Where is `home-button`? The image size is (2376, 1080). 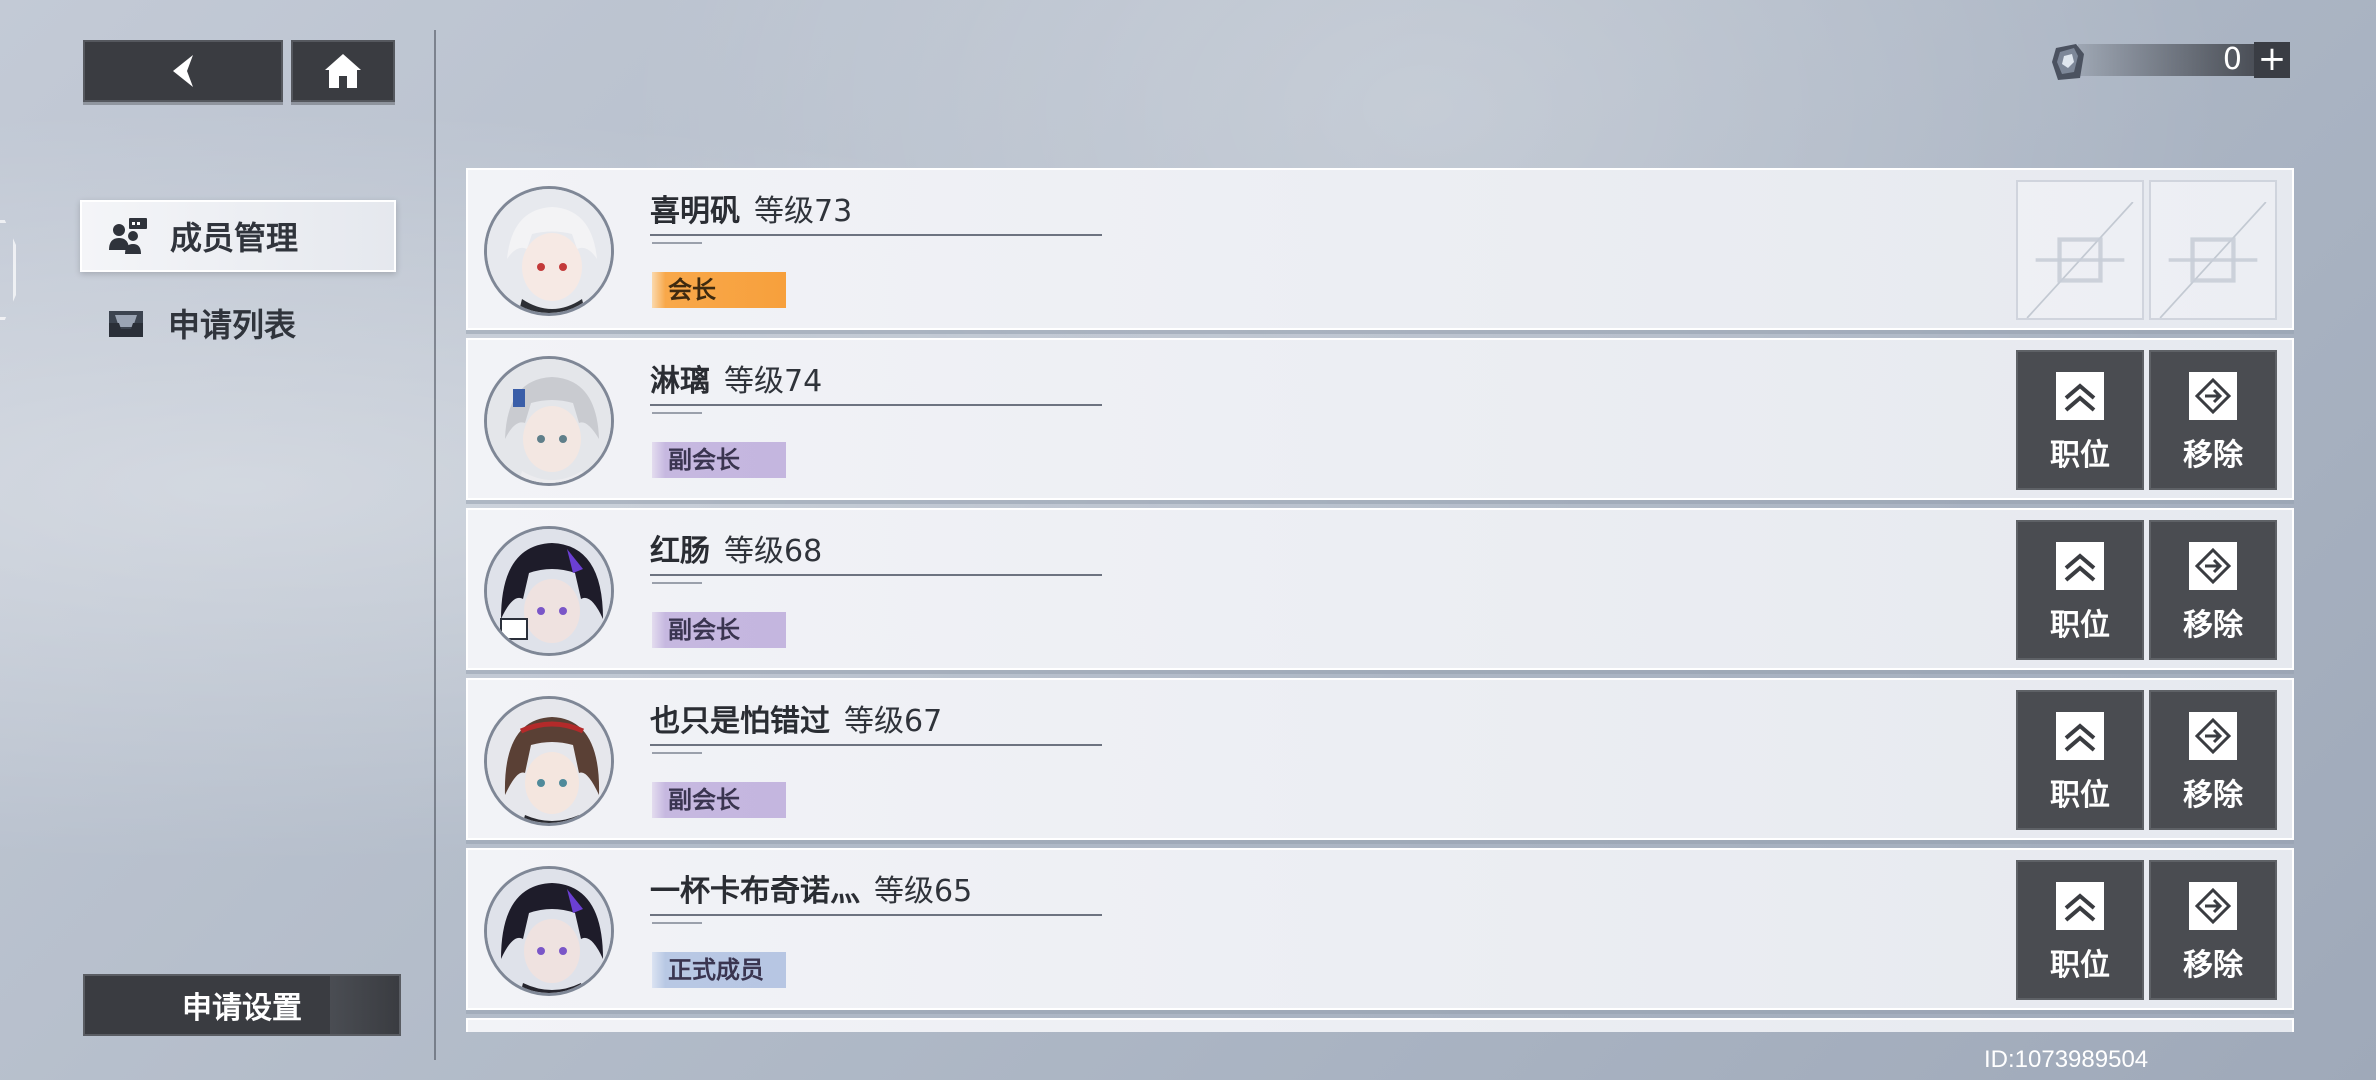 home-button is located at coordinates (343, 71).